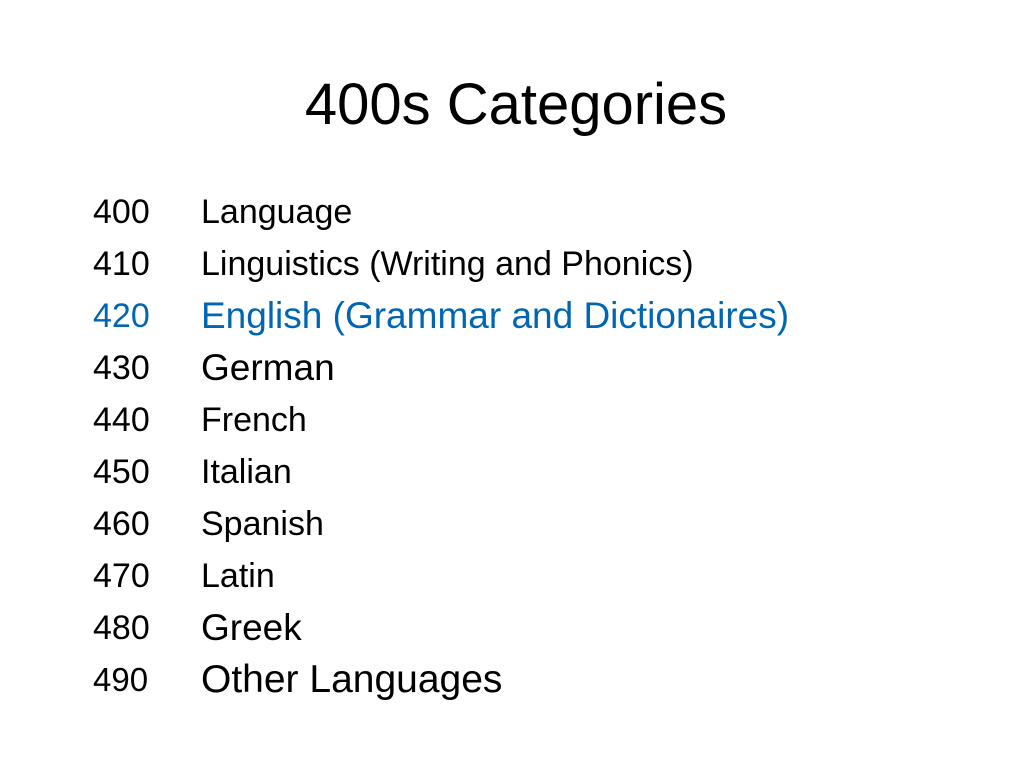  What do you see at coordinates (352, 679) in the screenshot?
I see `category-name: Other Languages` at bounding box center [352, 679].